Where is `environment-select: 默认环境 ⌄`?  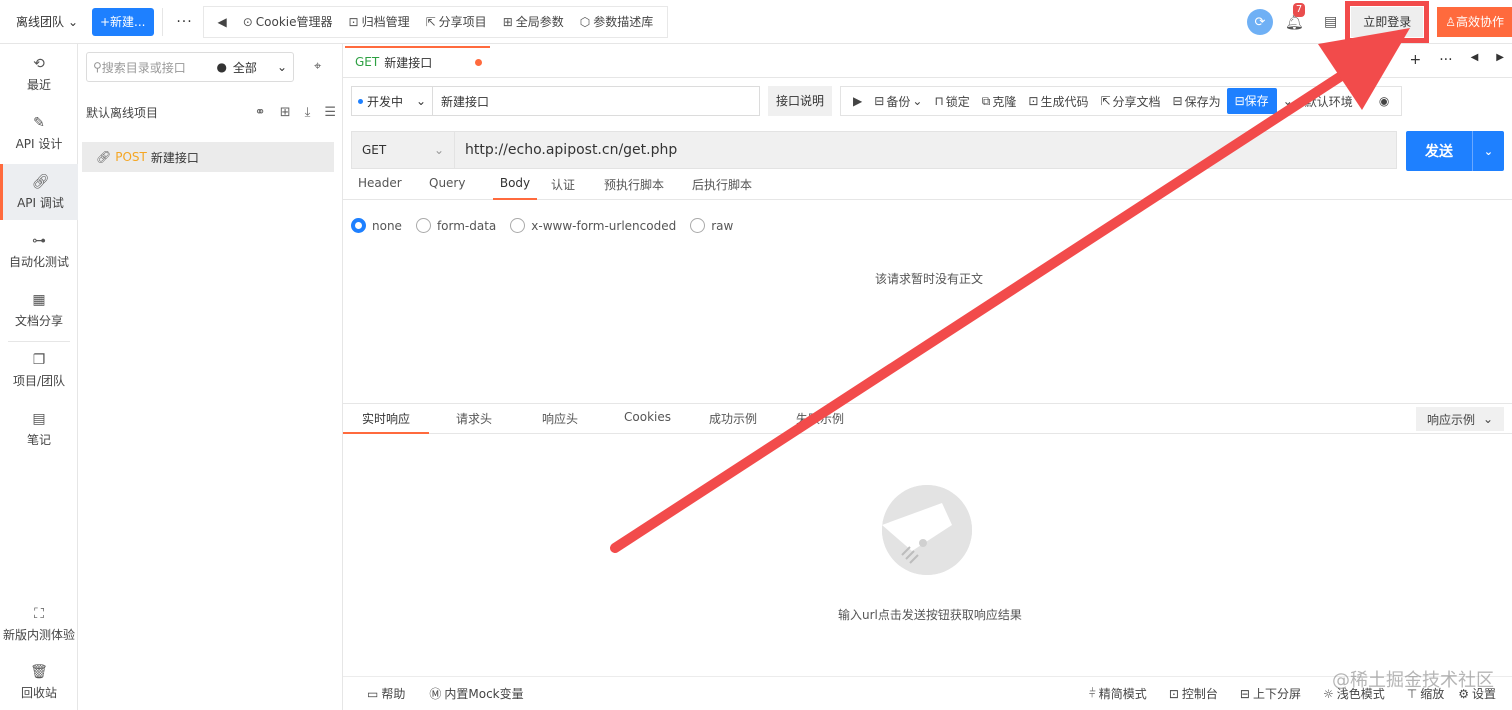 environment-select: 默认环境 ⌄ is located at coordinates (1336, 101).